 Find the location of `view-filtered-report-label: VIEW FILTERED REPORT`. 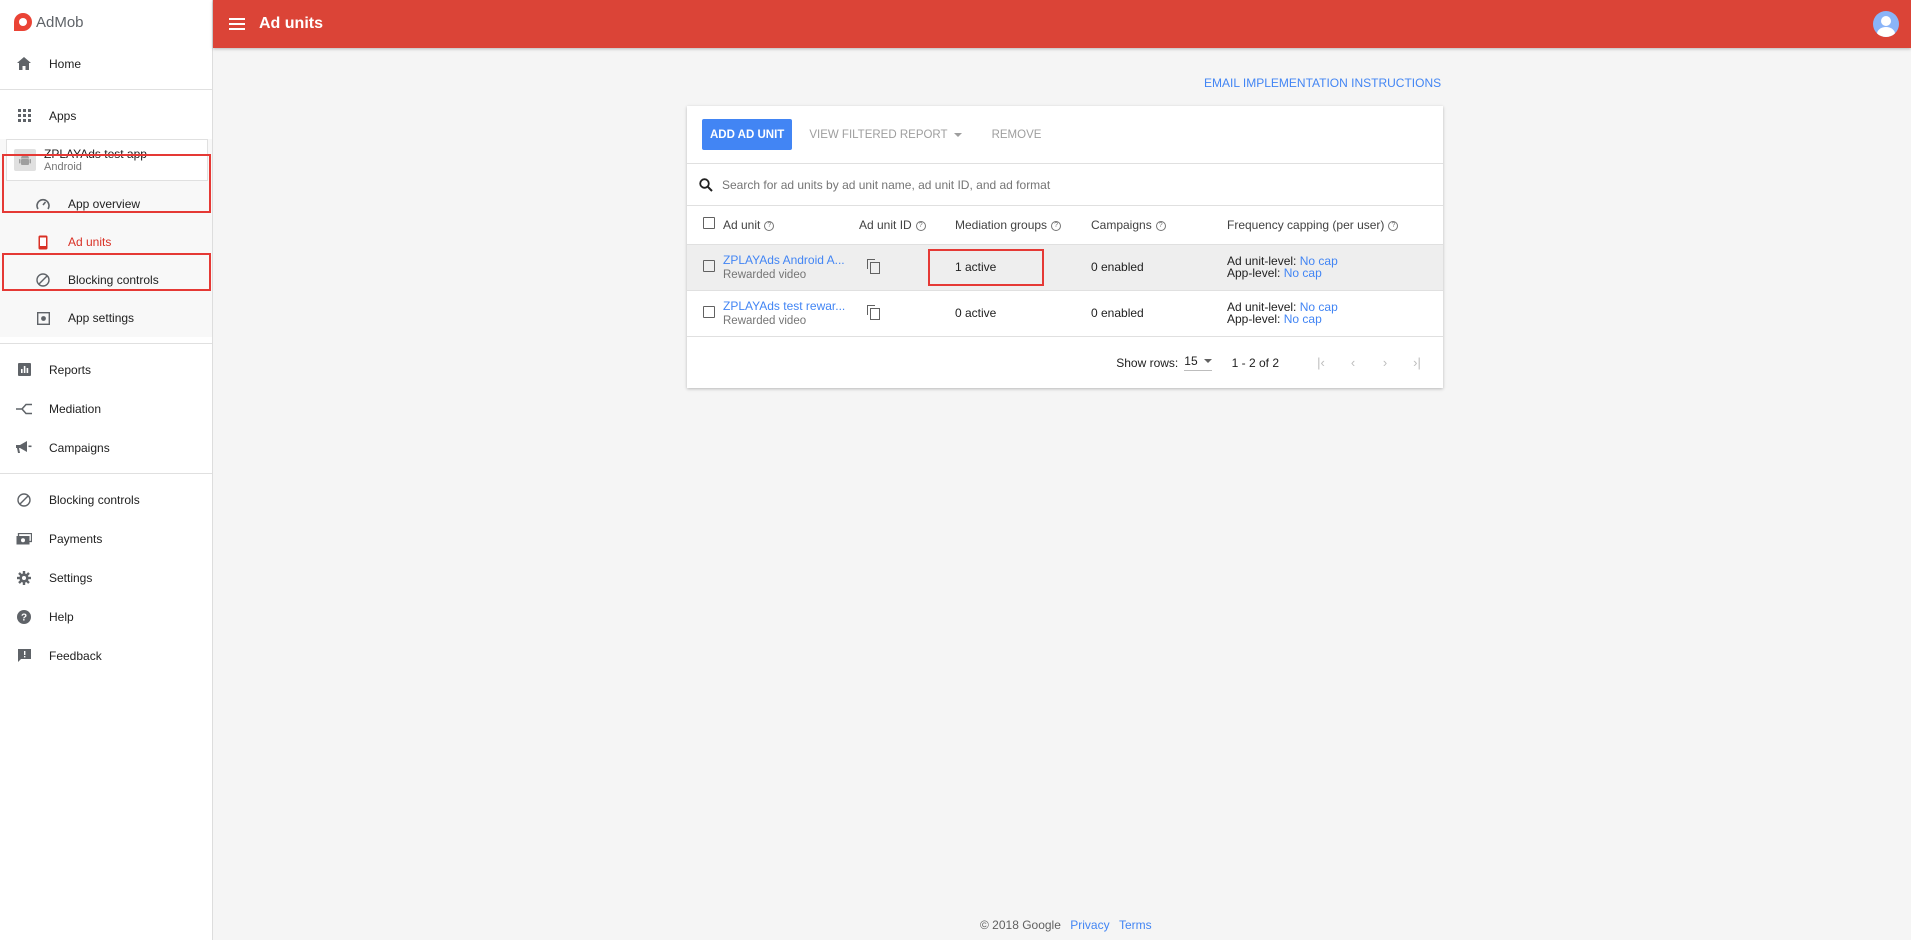

view-filtered-report-label: VIEW FILTERED REPORT is located at coordinates (878, 134).